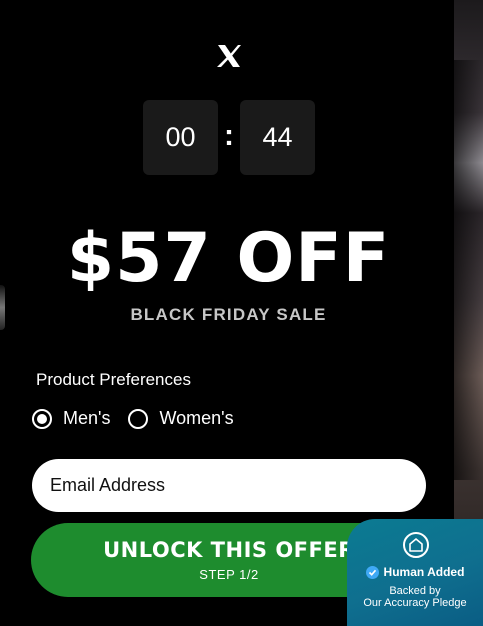 Image resolution: width=483 pixels, height=626 pixels. I want to click on x-logo-icon, so click(229, 56).